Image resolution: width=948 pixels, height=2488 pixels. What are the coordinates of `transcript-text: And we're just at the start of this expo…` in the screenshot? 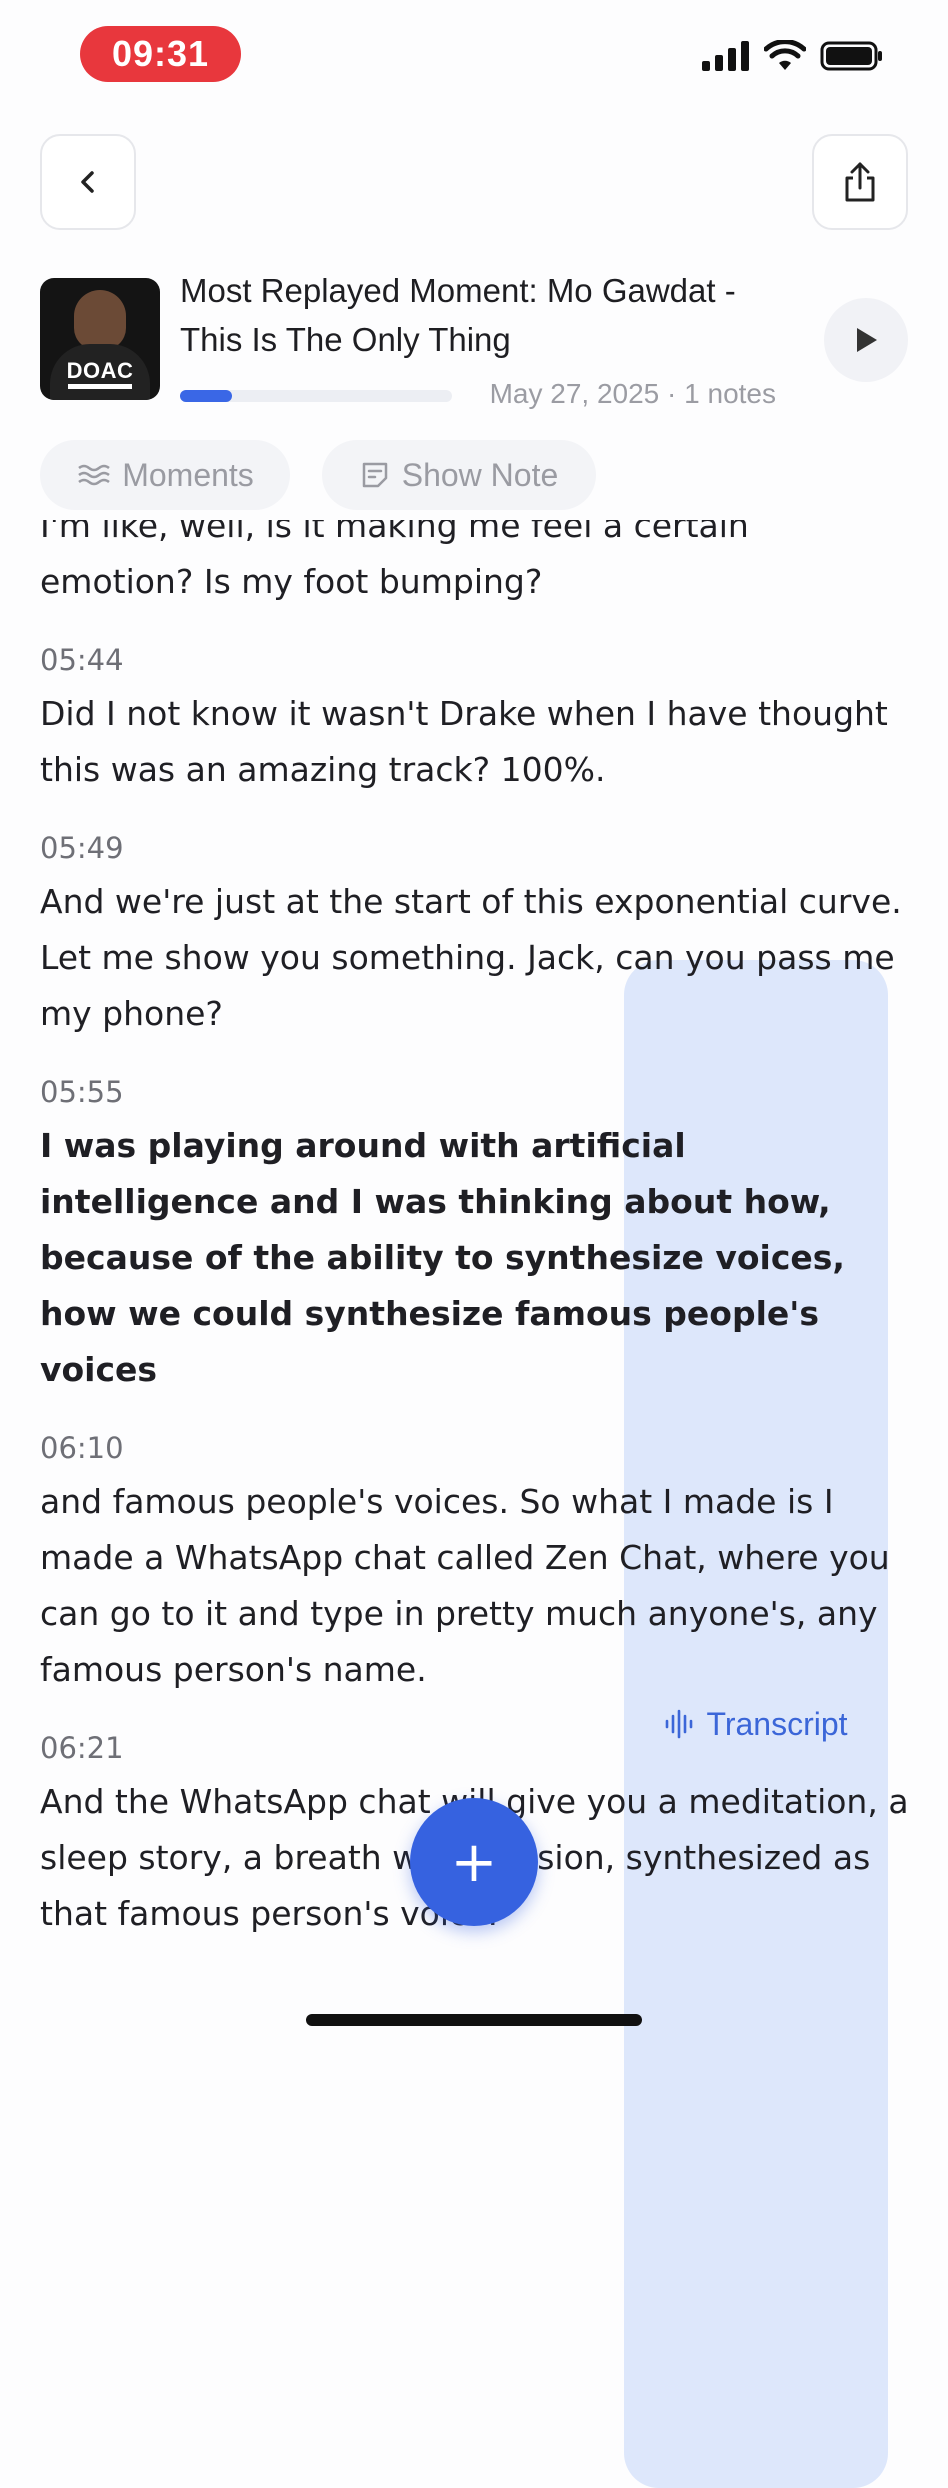 It's located at (471, 957).